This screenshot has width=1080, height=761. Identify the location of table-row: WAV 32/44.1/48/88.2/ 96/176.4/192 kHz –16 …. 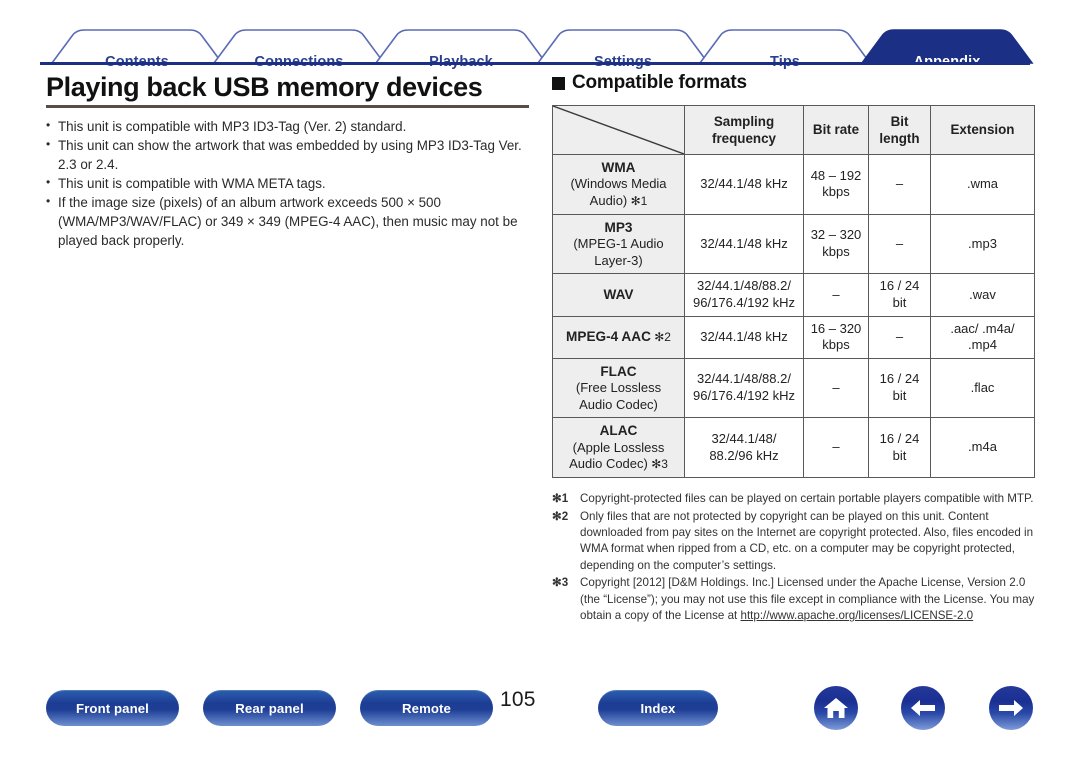
(793, 295).